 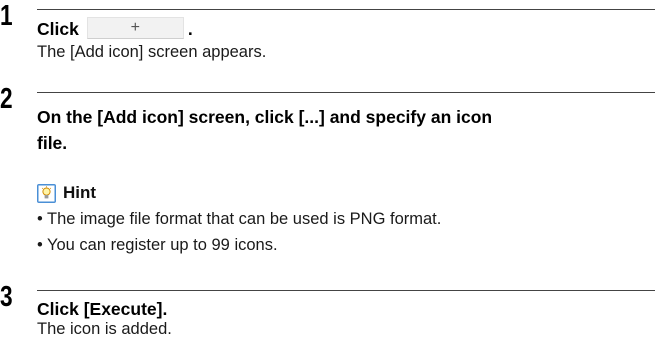 What do you see at coordinates (190, 29) in the screenshot?
I see `step-1-heading-suffix: .` at bounding box center [190, 29].